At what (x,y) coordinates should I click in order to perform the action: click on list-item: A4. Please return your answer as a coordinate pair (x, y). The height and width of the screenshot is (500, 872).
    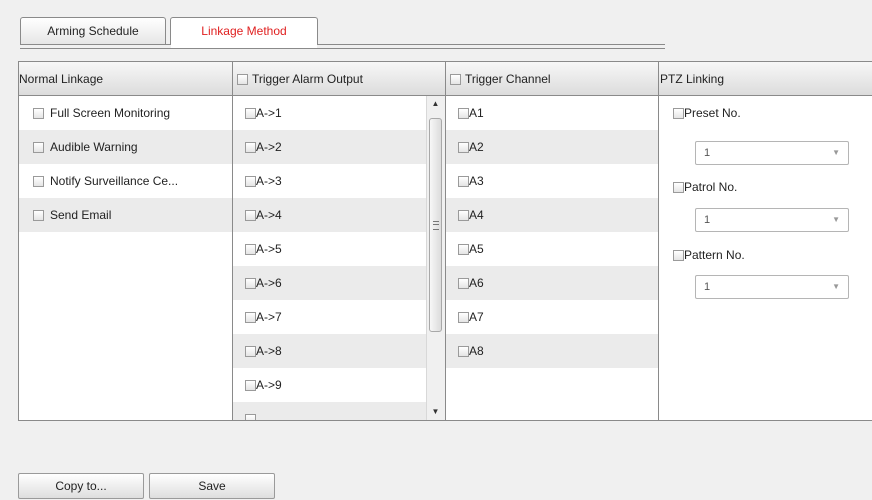
    Looking at the image, I should click on (552, 215).